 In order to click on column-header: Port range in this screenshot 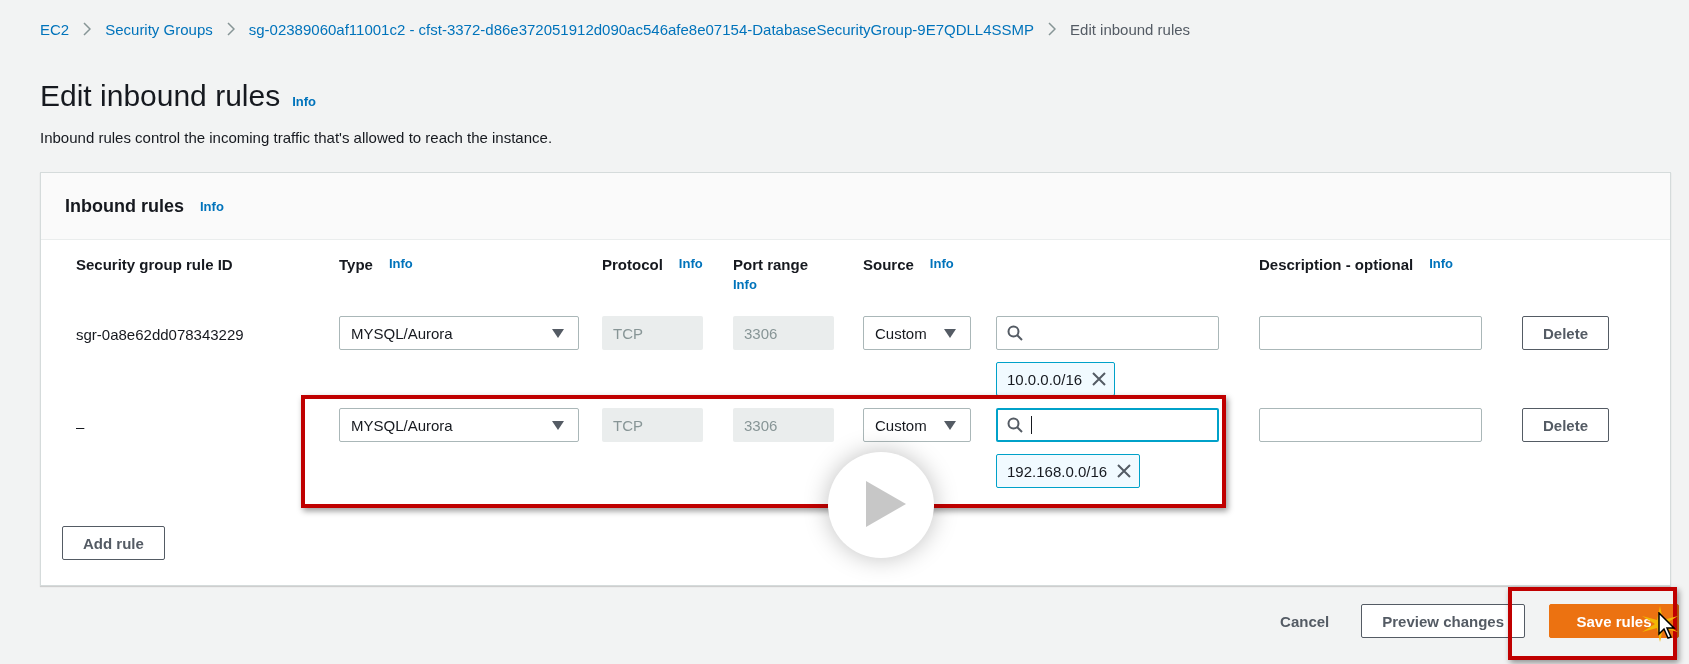, I will do `click(770, 264)`.